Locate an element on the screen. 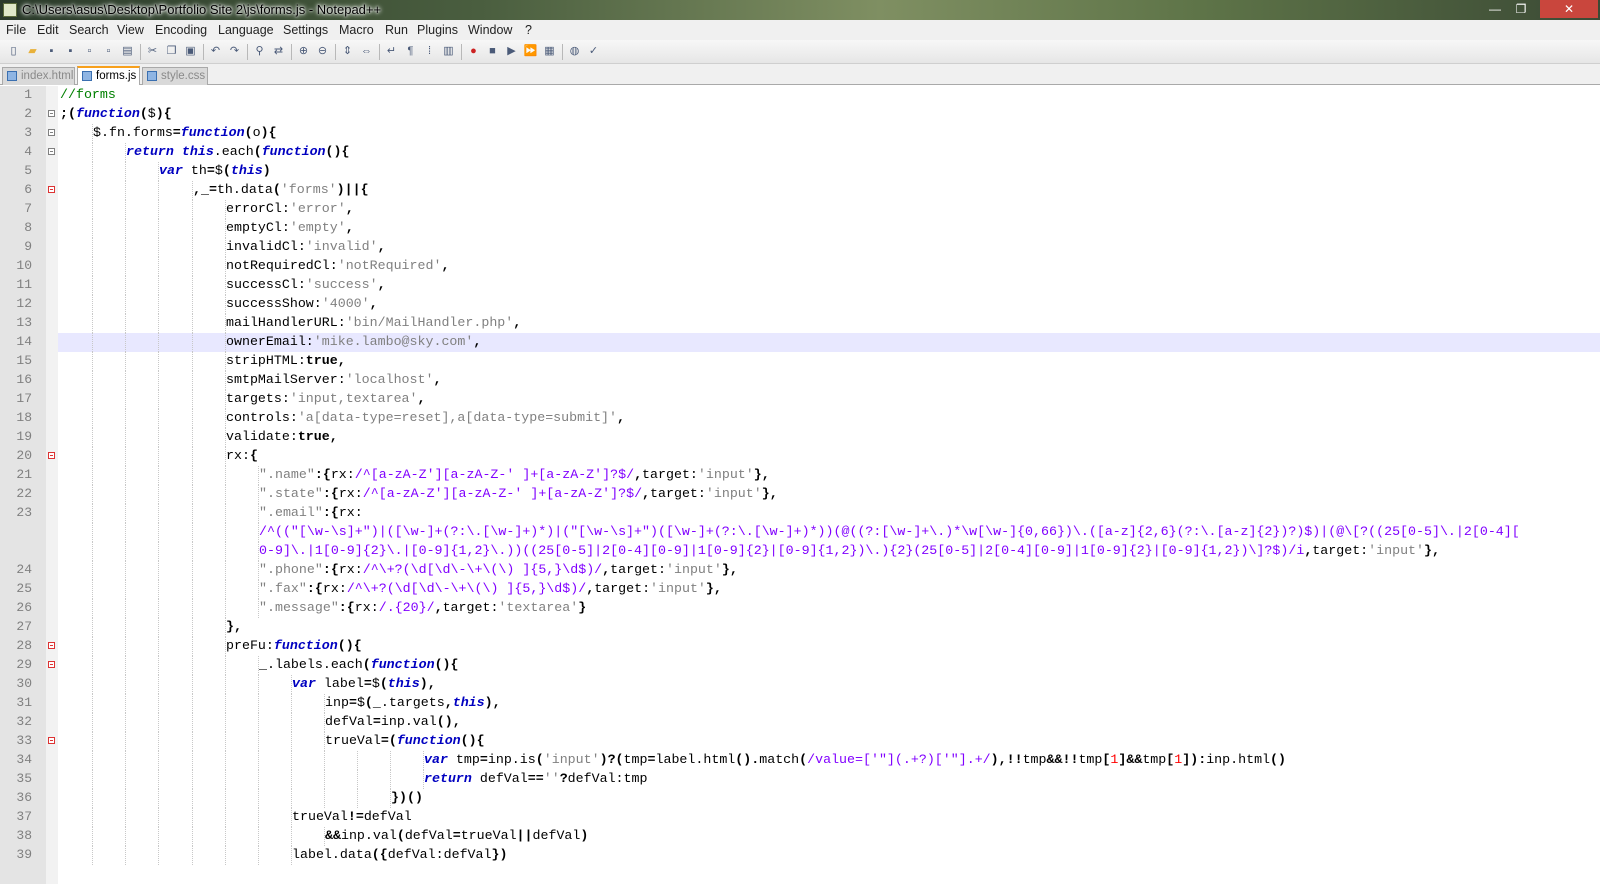  indent-guide is located at coordinates (125, 855).